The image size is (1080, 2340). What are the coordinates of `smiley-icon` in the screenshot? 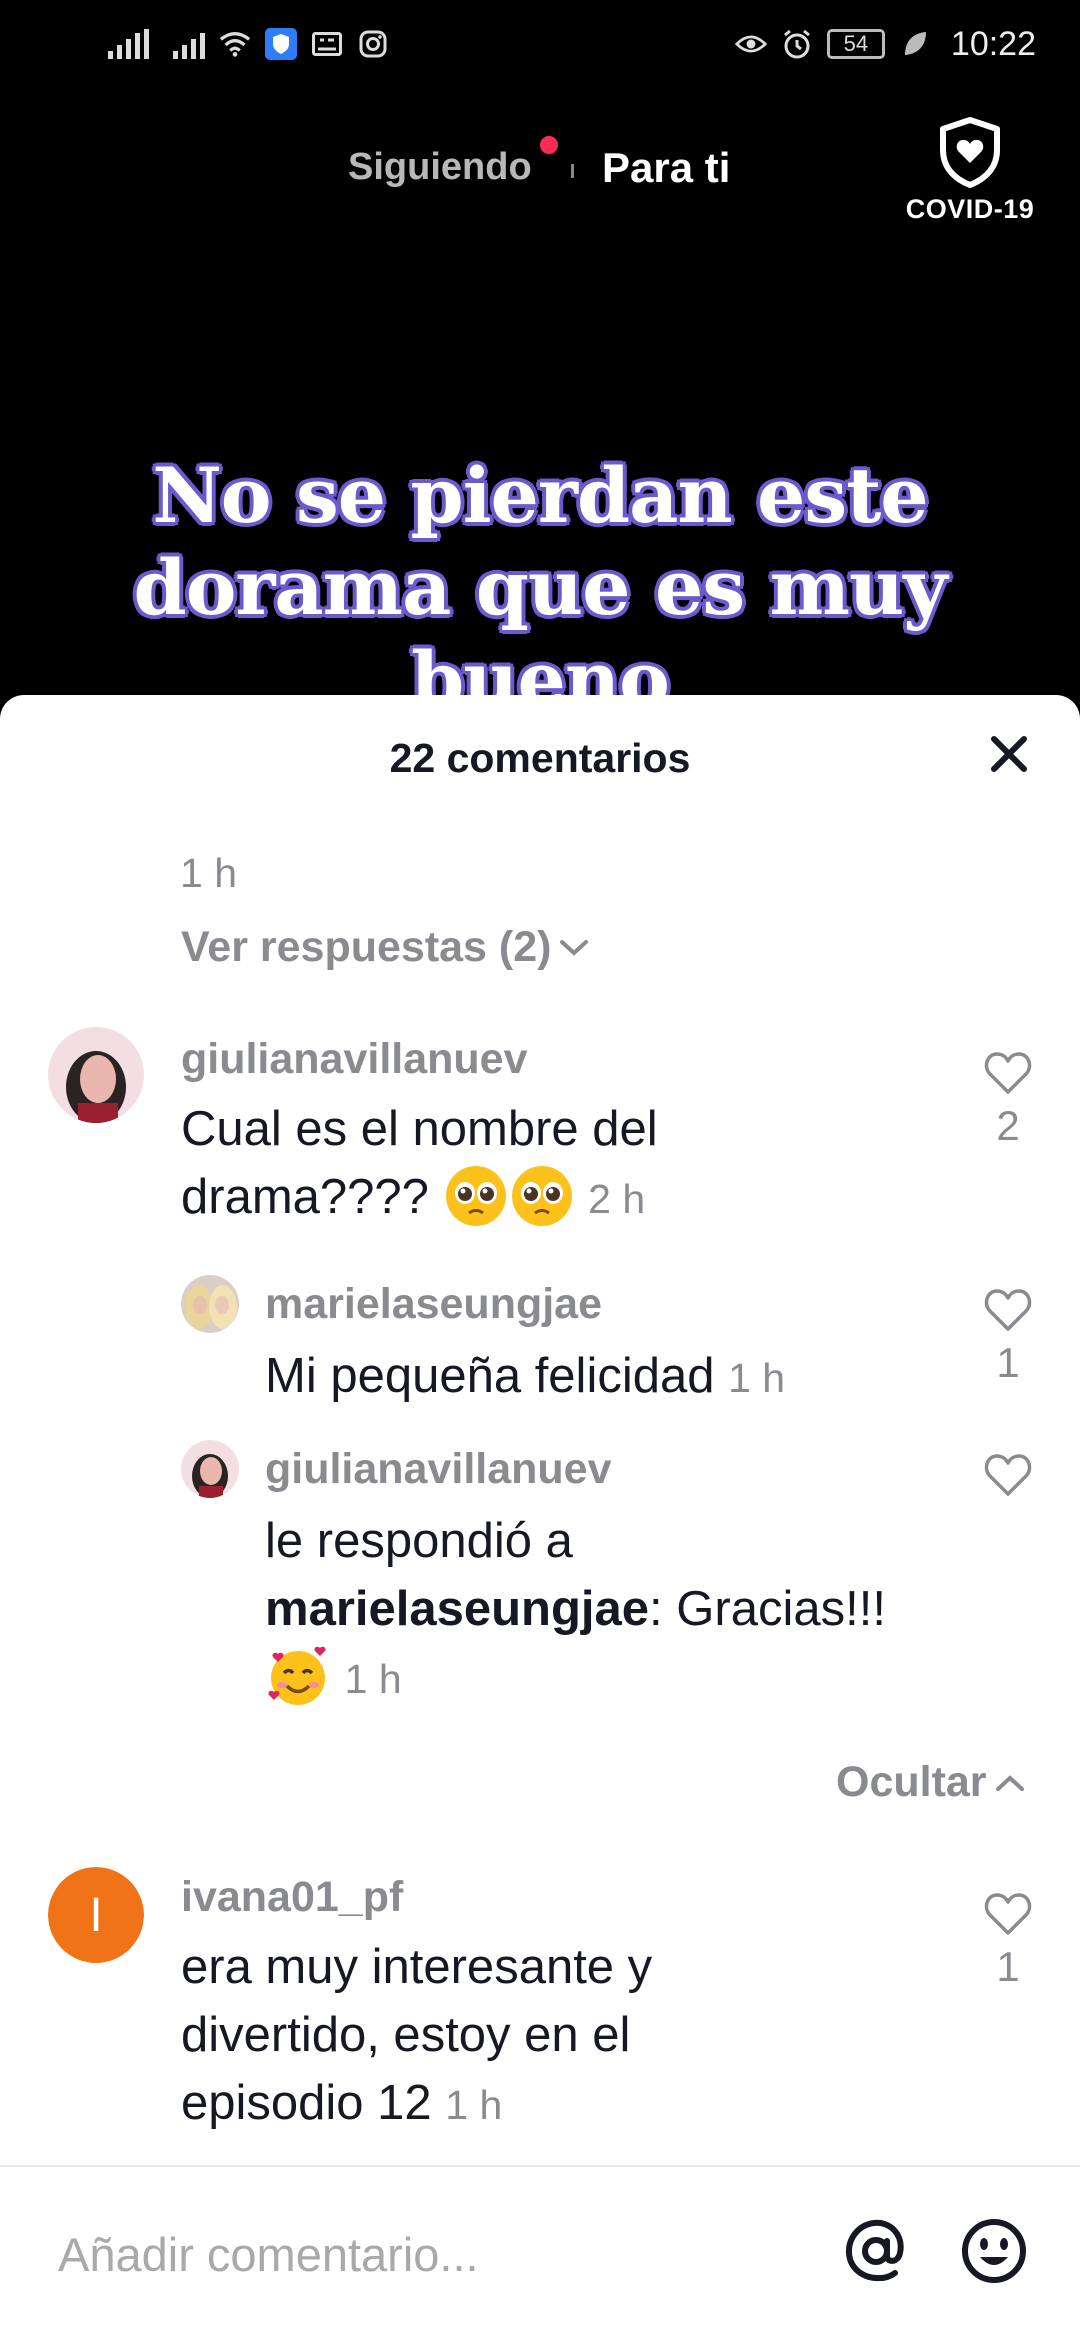 It's located at (994, 2251).